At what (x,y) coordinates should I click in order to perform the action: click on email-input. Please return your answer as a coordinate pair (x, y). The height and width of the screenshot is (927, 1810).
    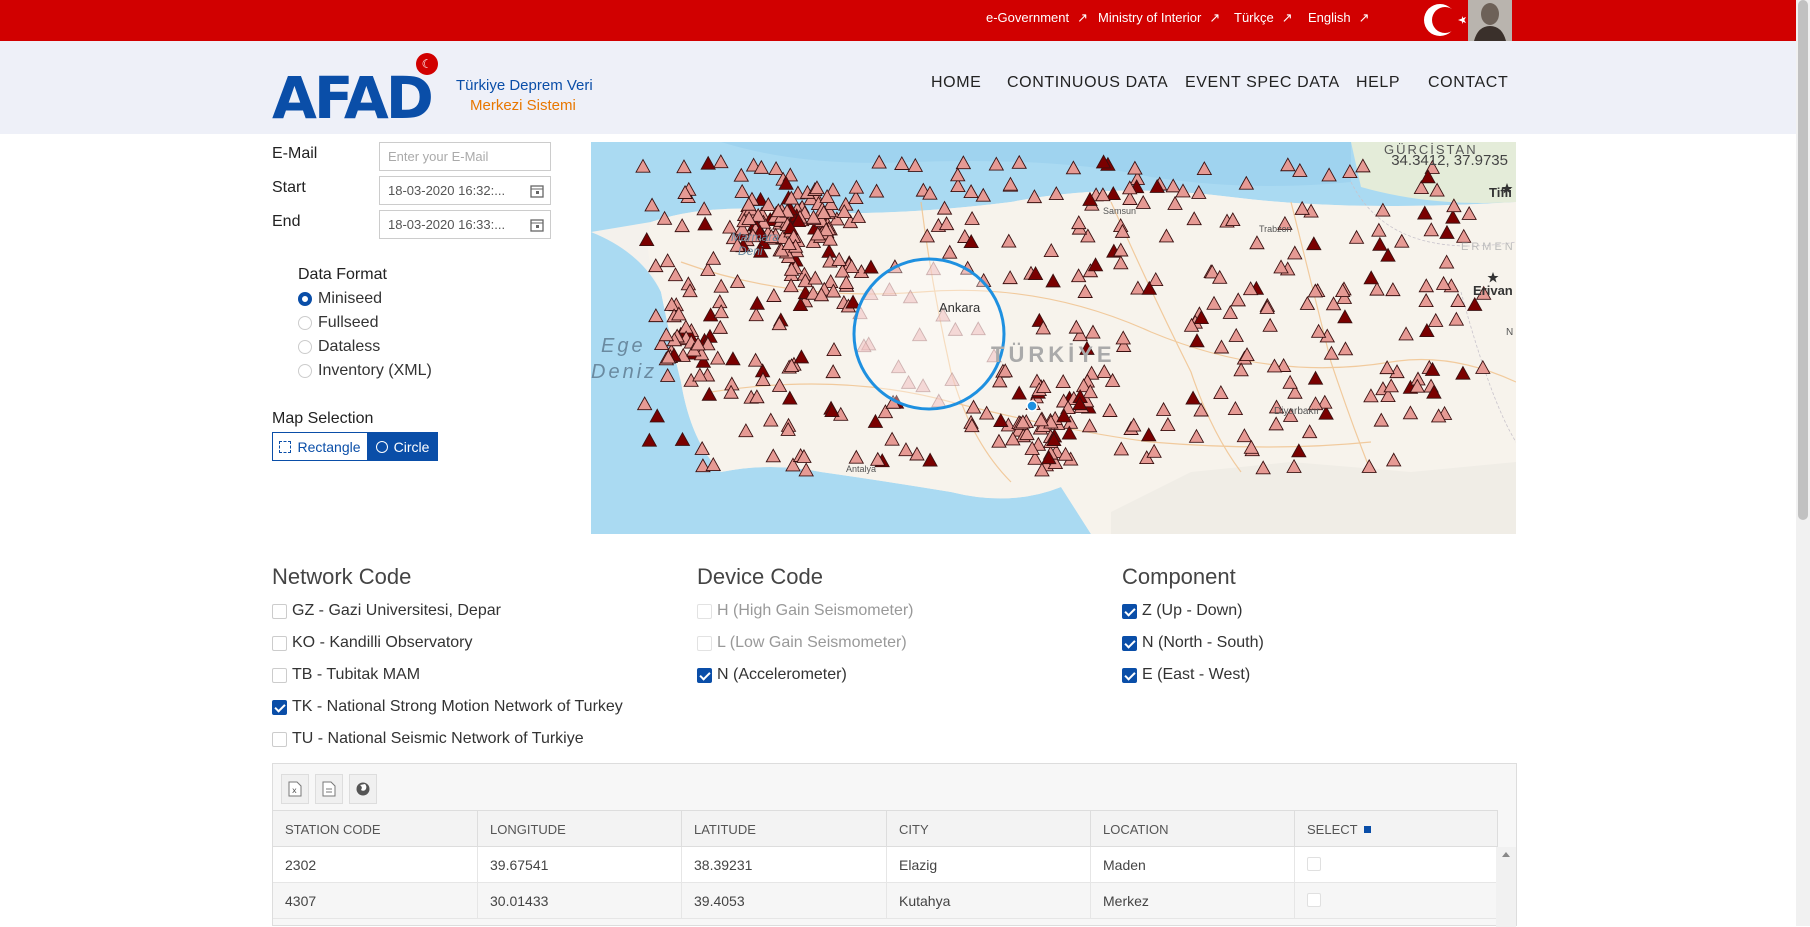
    Looking at the image, I should click on (465, 156).